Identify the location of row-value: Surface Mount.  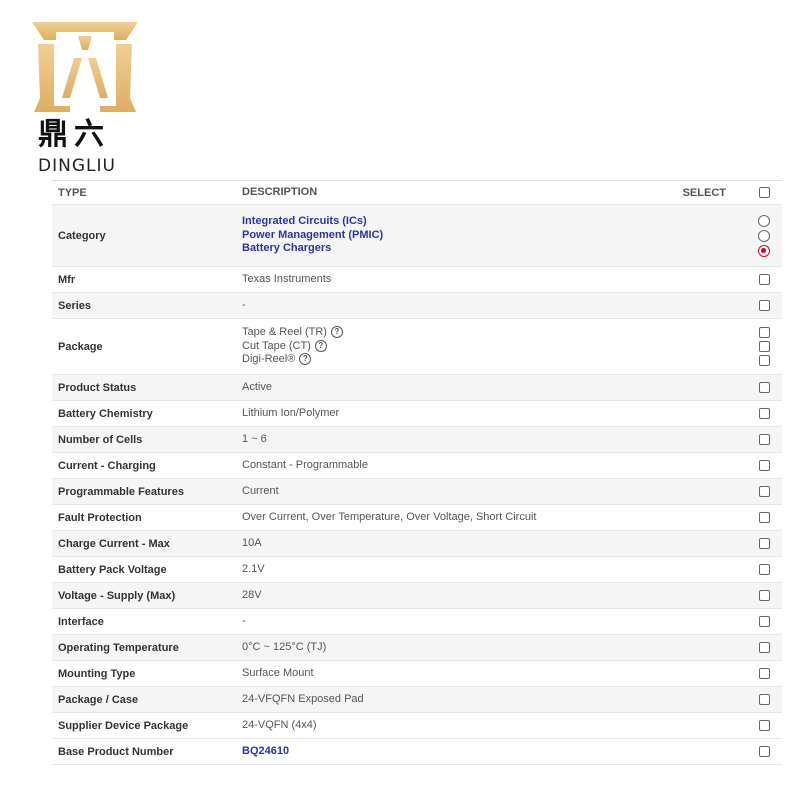
(278, 672).